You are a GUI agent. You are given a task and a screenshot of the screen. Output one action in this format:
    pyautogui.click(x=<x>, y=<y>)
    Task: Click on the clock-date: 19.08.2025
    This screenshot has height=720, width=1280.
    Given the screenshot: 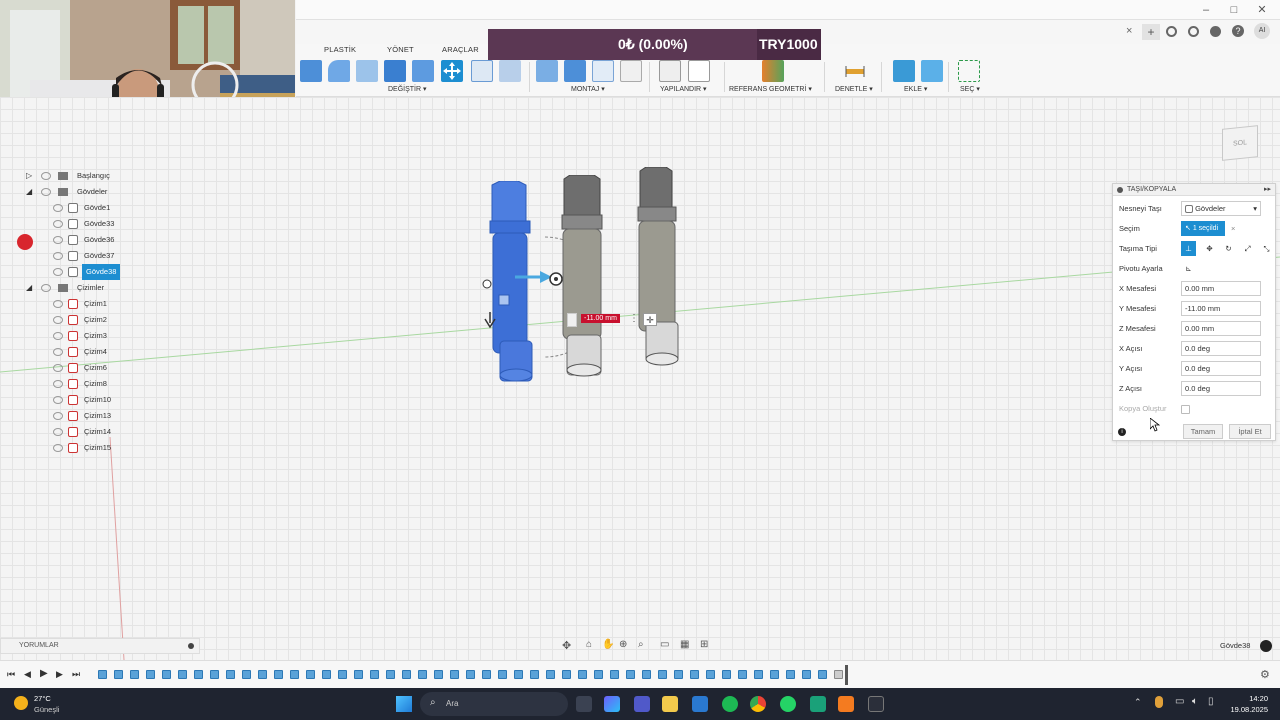 What is the action you would take?
    pyautogui.click(x=1247, y=709)
    